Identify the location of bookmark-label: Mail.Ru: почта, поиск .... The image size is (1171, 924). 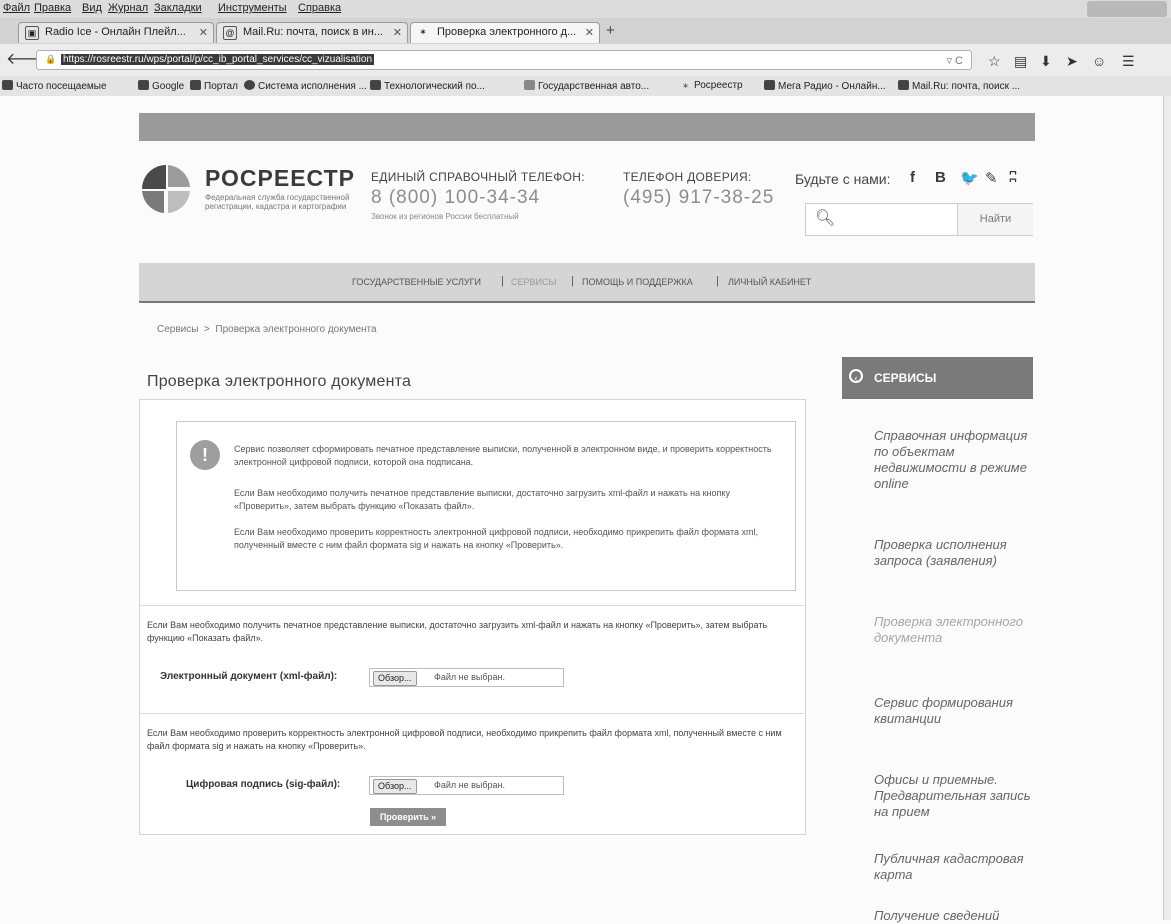
(966, 86).